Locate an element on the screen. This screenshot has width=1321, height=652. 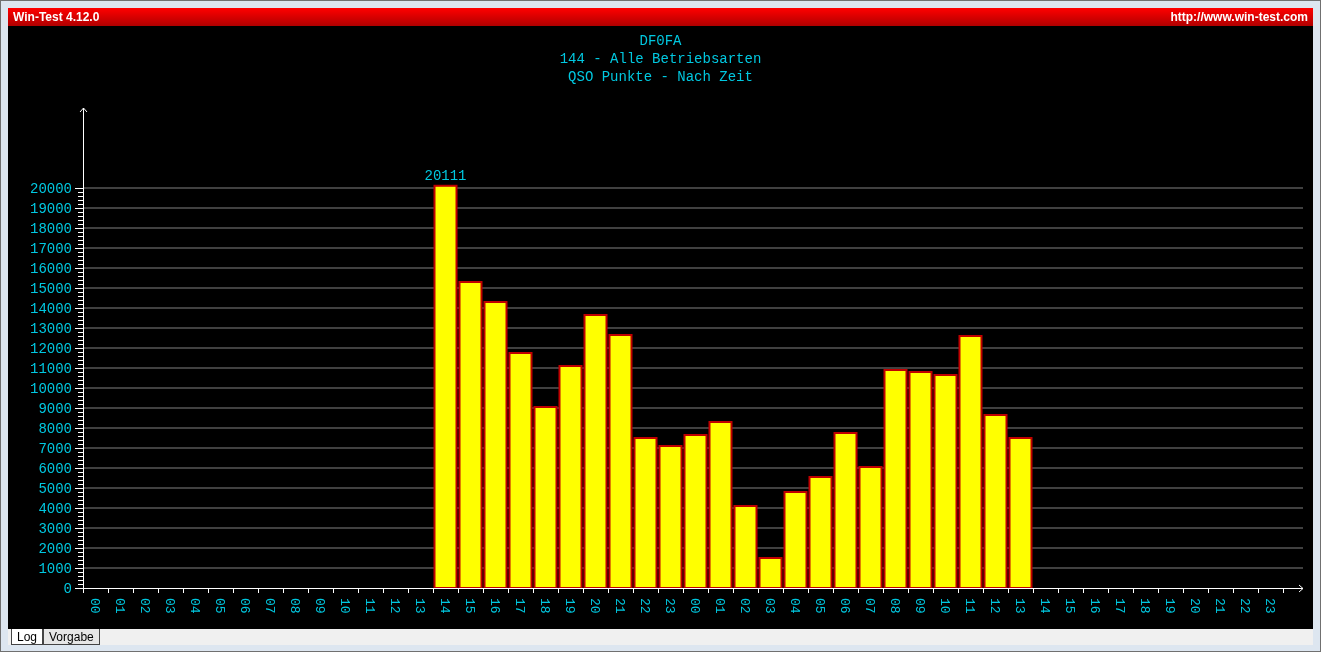
y-axis-label: 13000 is located at coordinates (51, 329).